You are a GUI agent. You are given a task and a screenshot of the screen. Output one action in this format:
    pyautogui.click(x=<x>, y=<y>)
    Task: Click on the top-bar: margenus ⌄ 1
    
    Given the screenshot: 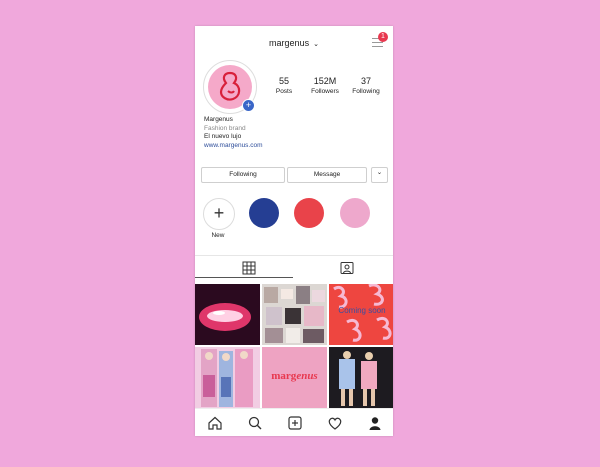 What is the action you would take?
    pyautogui.click(x=294, y=44)
    